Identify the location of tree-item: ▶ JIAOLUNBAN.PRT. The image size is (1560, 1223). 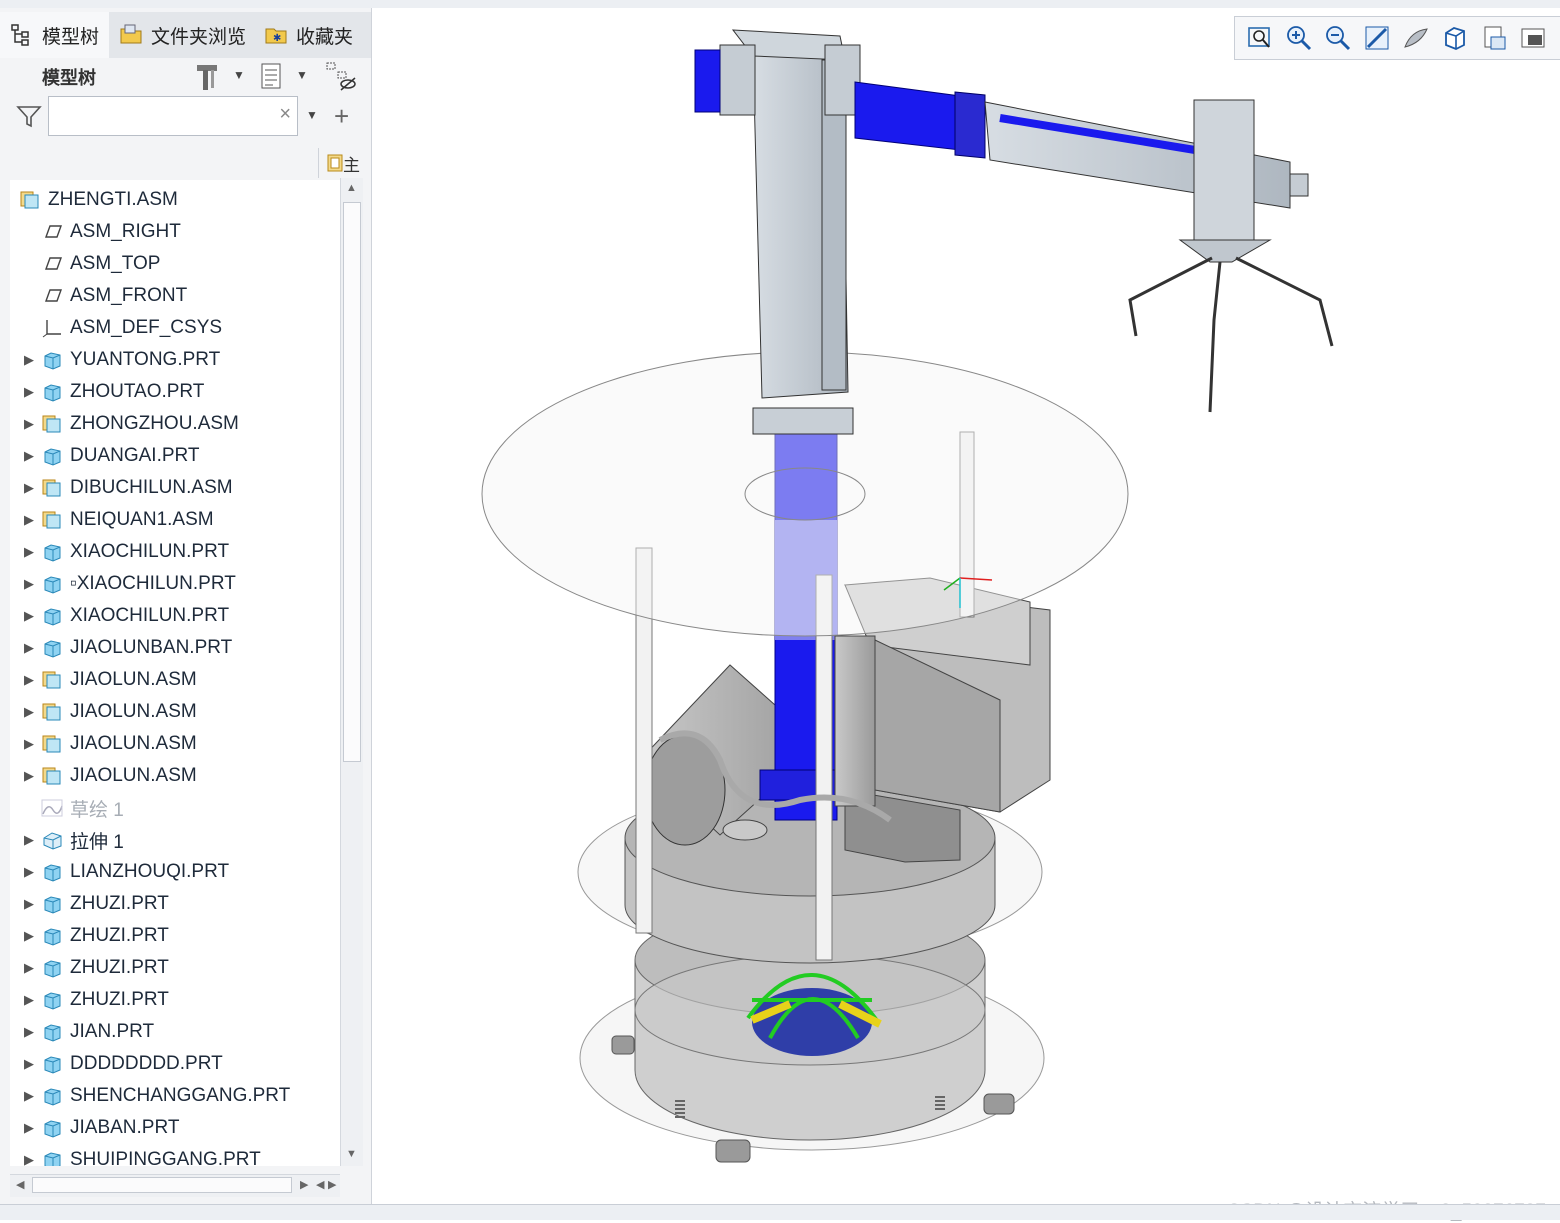
(121, 648).